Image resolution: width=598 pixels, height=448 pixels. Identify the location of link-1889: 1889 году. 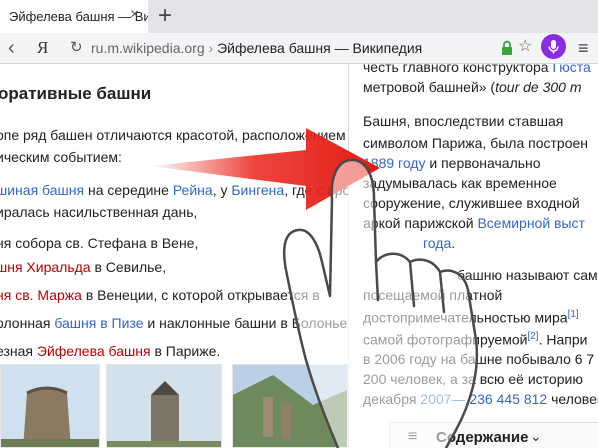
(394, 163).